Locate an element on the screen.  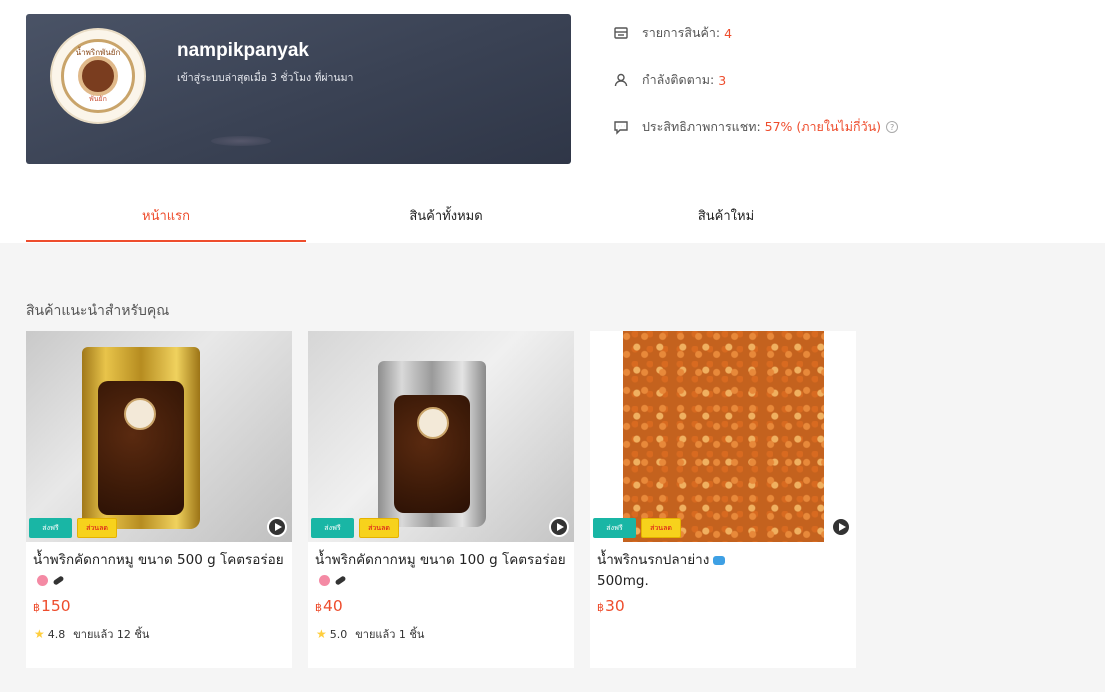
stat-following: กำลังติดตาม: 3 is located at coordinates (755, 80).